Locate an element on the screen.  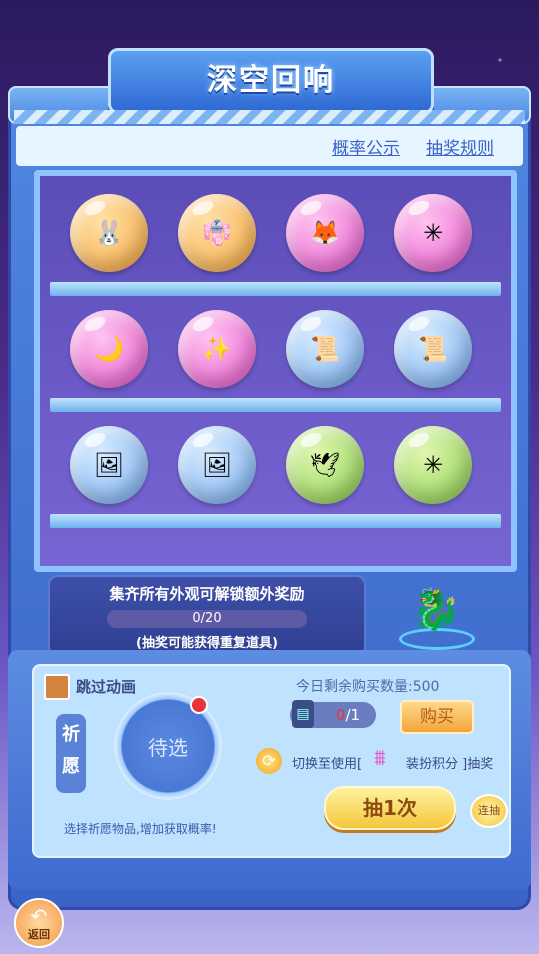
collection-progress: 集齐所有外观可解锁额外奖励 0/20 (抽奖可能获得重复道具) is located at coordinates (207, 616).